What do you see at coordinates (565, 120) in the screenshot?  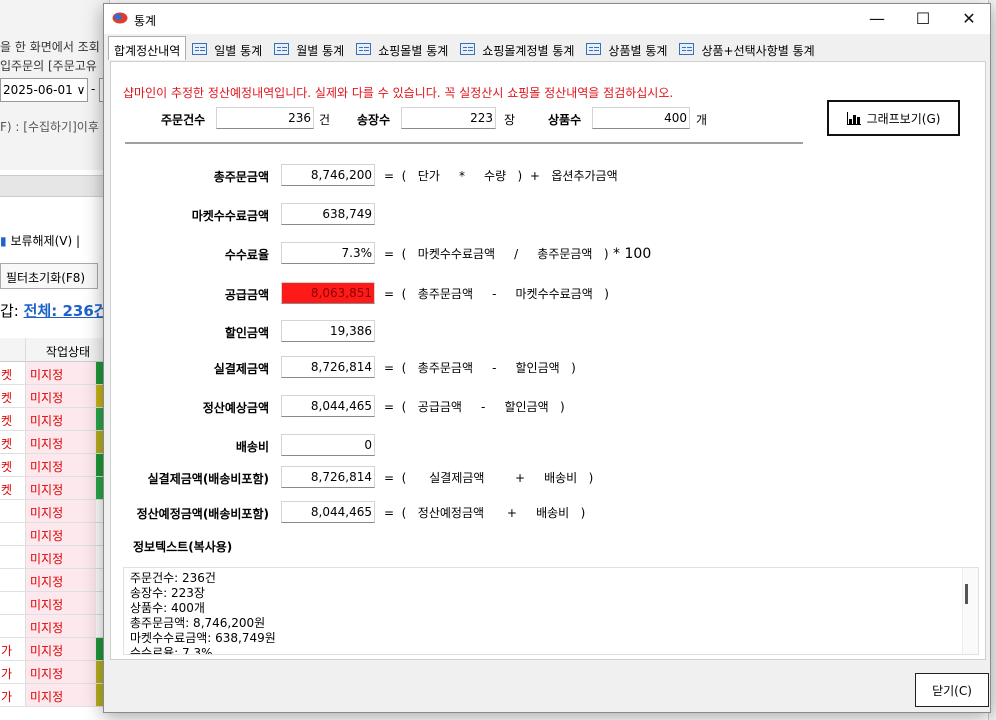 I see `products-label: 상품수` at bounding box center [565, 120].